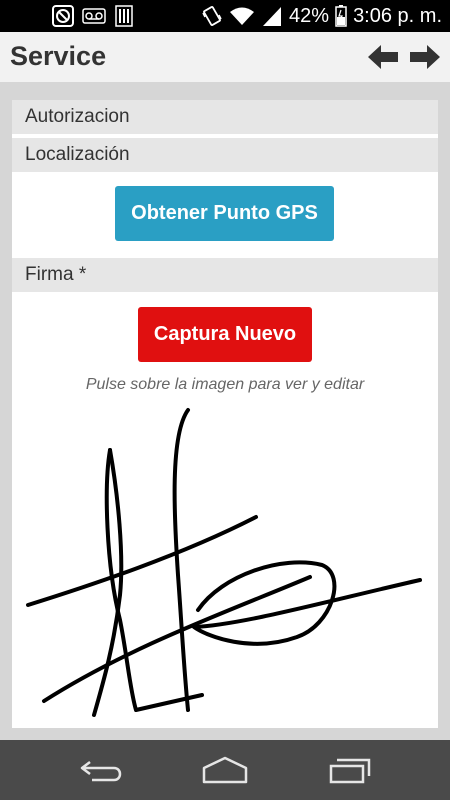 The width and height of the screenshot is (450, 800). What do you see at coordinates (341, 16) in the screenshot?
I see `battery-icon` at bounding box center [341, 16].